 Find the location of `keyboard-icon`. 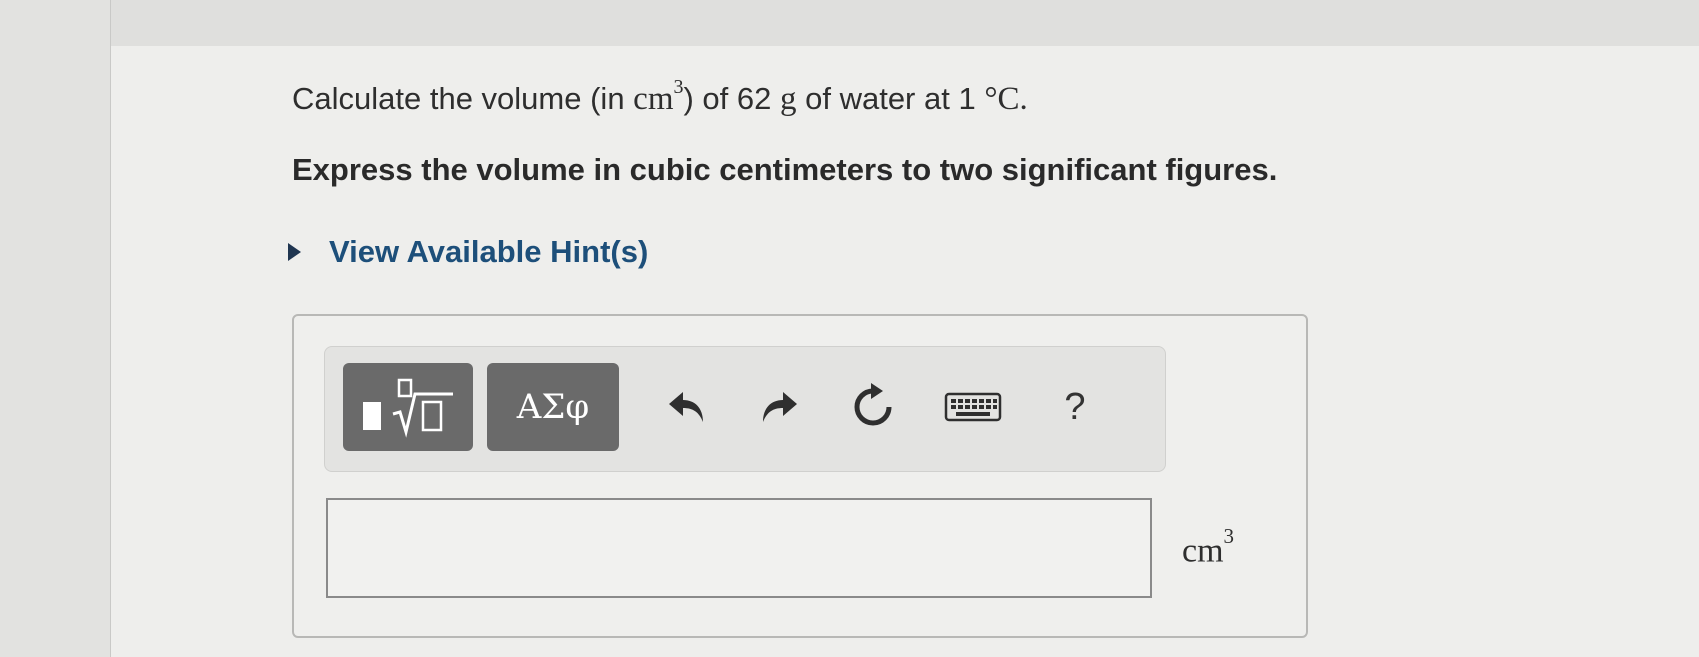

keyboard-icon is located at coordinates (973, 407).